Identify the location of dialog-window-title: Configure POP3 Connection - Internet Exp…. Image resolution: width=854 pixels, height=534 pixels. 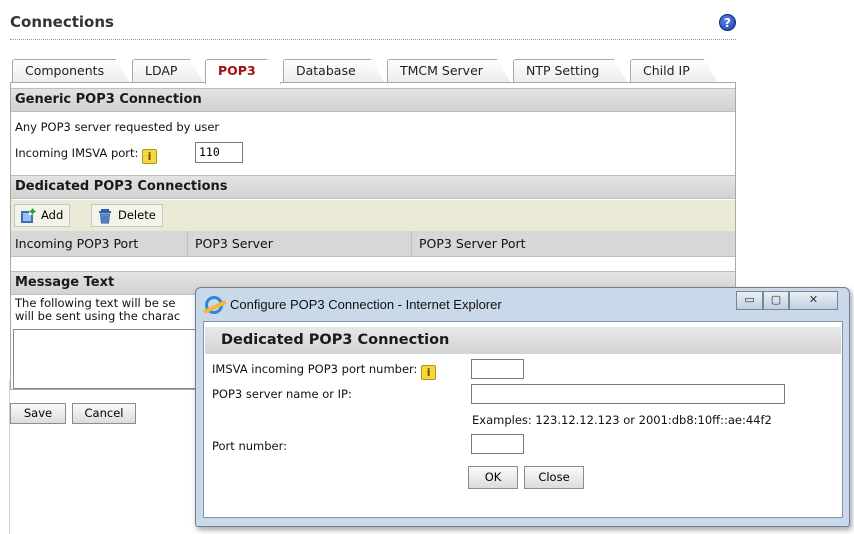
(366, 304).